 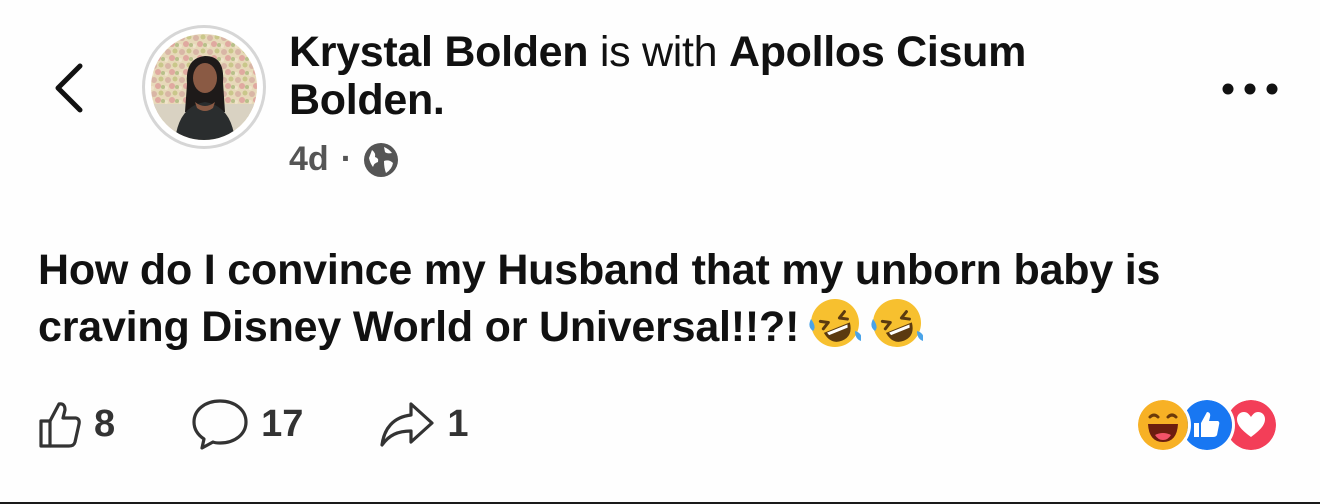 What do you see at coordinates (1207, 425) in the screenshot?
I see `like-reaction-icon` at bounding box center [1207, 425].